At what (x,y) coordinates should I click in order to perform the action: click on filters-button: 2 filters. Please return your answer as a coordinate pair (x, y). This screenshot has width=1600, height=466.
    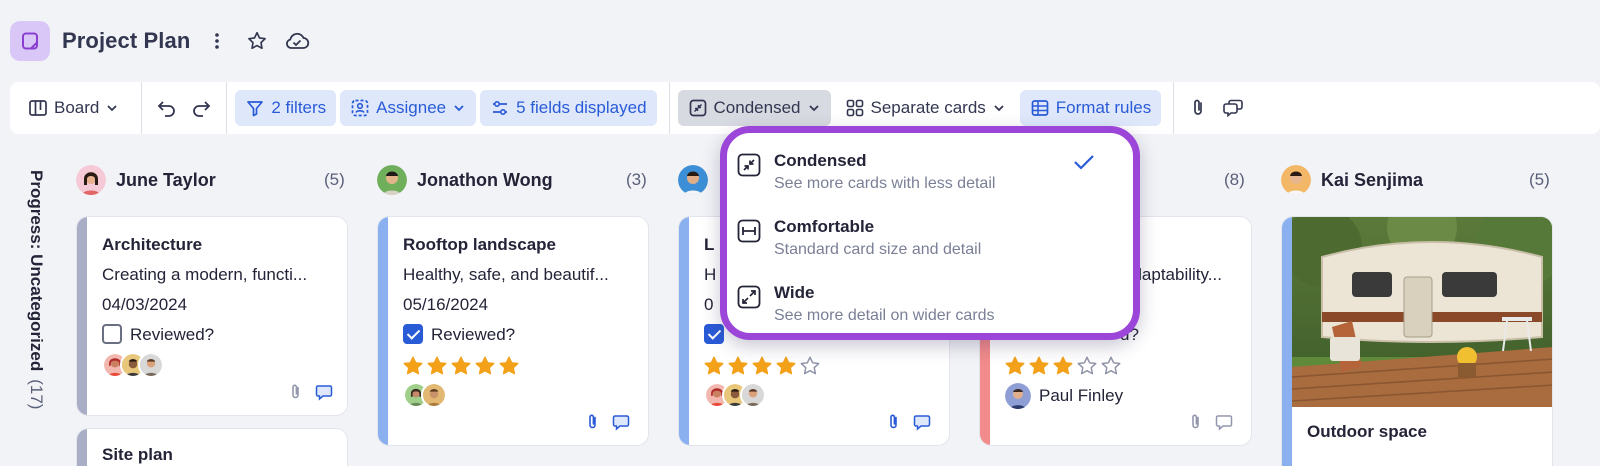
    Looking at the image, I should click on (286, 108).